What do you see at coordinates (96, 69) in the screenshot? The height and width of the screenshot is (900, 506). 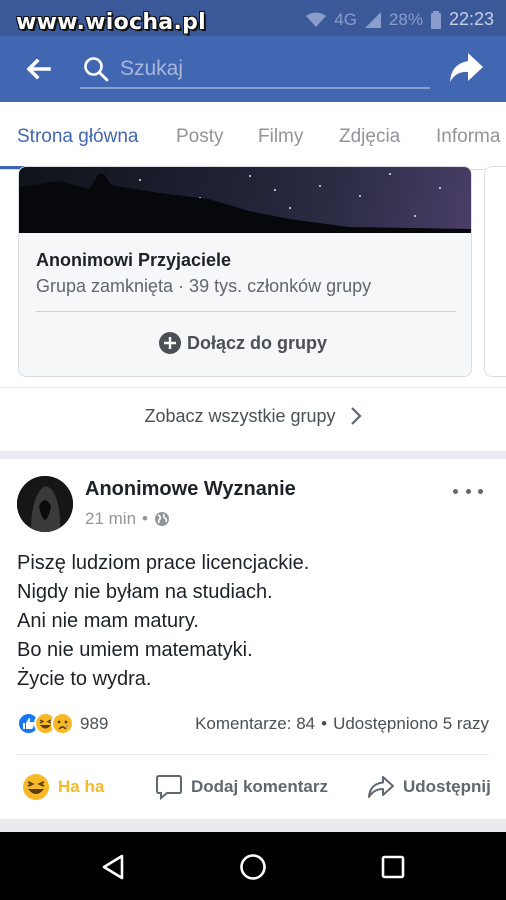 I see `search-icon` at bounding box center [96, 69].